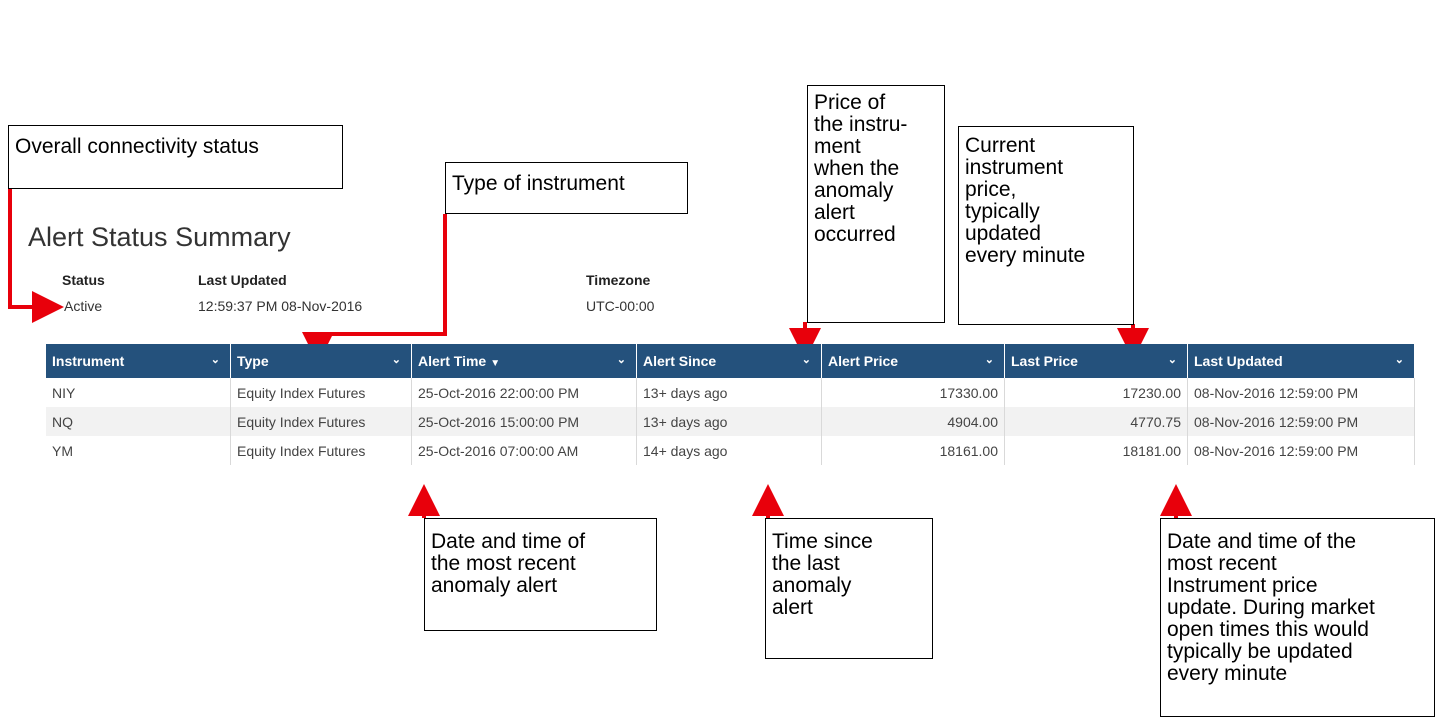 This screenshot has height=717, width=1435. I want to click on cell-last-price: 18181.00, so click(1096, 450).